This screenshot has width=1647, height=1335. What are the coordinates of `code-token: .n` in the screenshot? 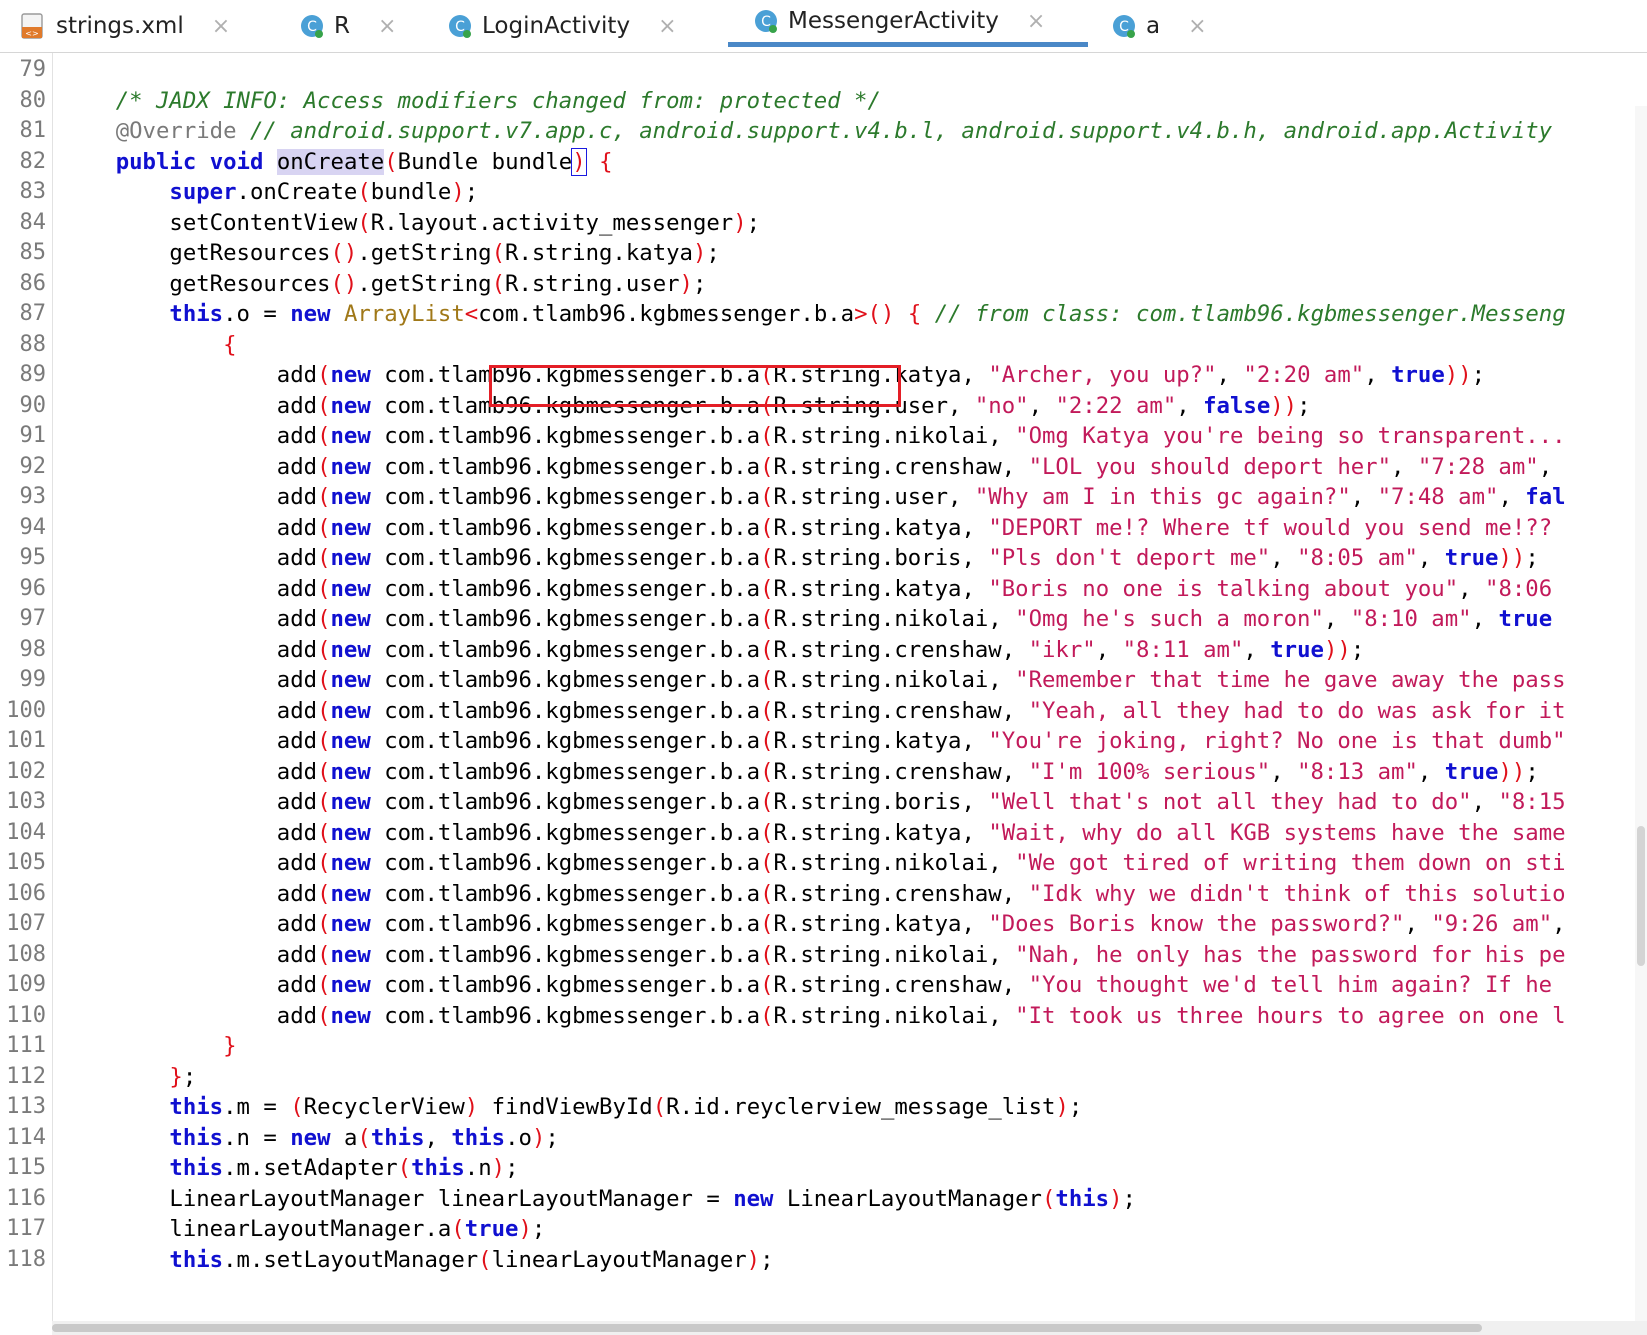 It's located at (478, 1168).